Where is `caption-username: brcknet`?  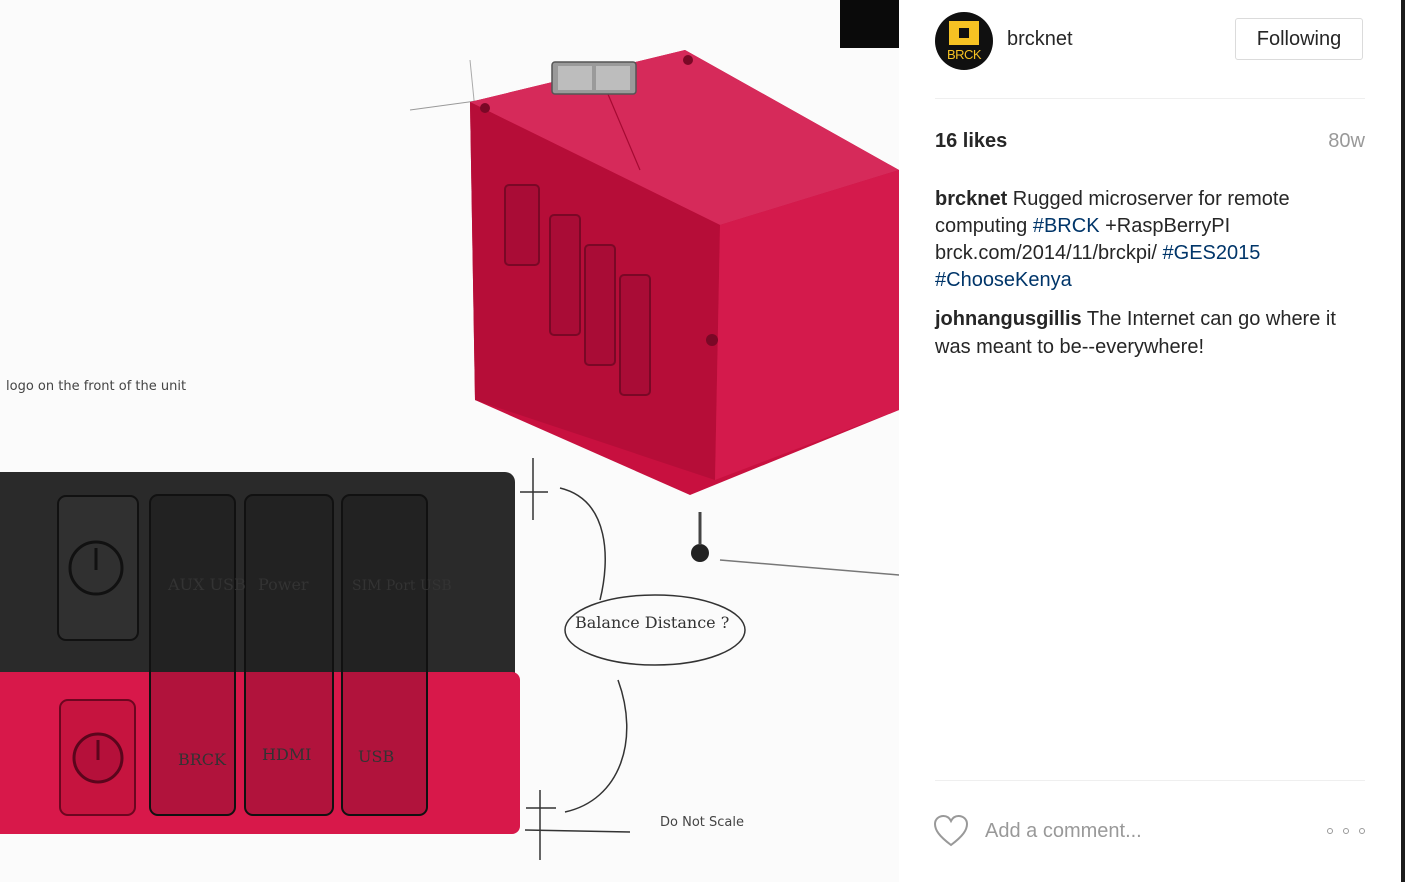 caption-username: brcknet is located at coordinates (971, 199).